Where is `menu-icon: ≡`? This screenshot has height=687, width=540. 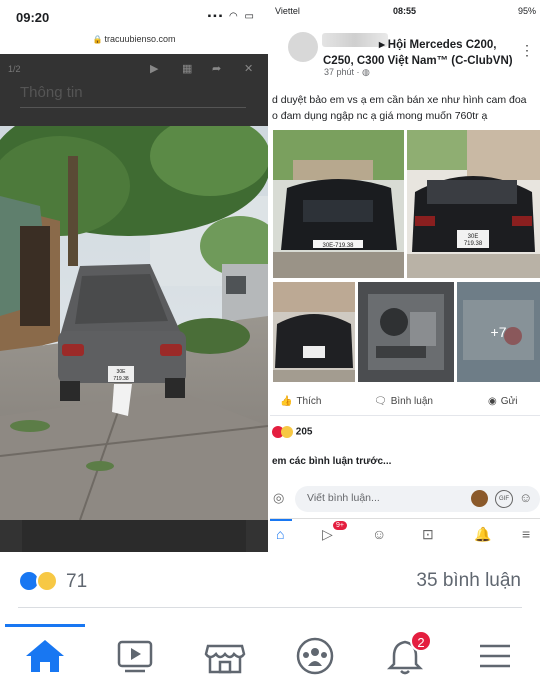
menu-icon: ≡ is located at coordinates (526, 534).